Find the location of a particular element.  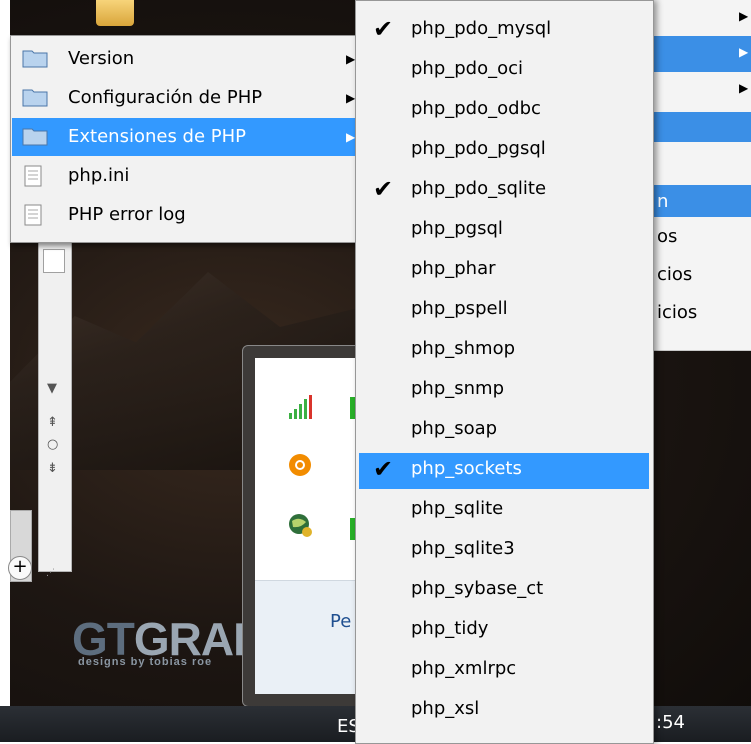

avast-icon is located at coordinates (300, 465).